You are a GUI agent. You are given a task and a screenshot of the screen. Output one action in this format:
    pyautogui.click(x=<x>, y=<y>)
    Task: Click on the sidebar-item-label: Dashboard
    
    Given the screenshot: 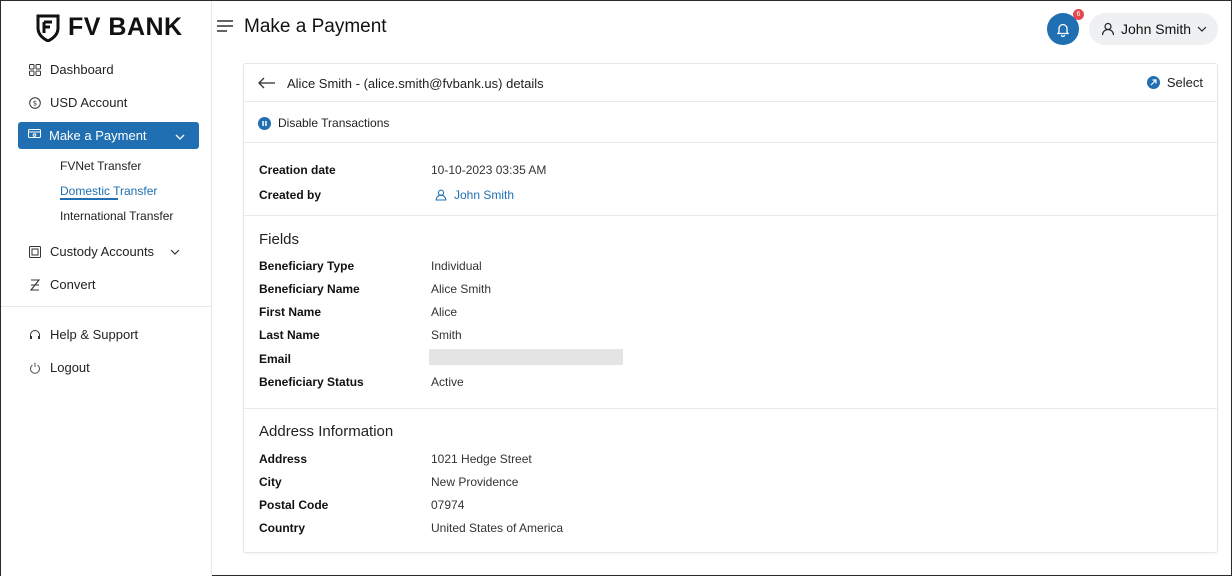 What is the action you would take?
    pyautogui.click(x=82, y=69)
    